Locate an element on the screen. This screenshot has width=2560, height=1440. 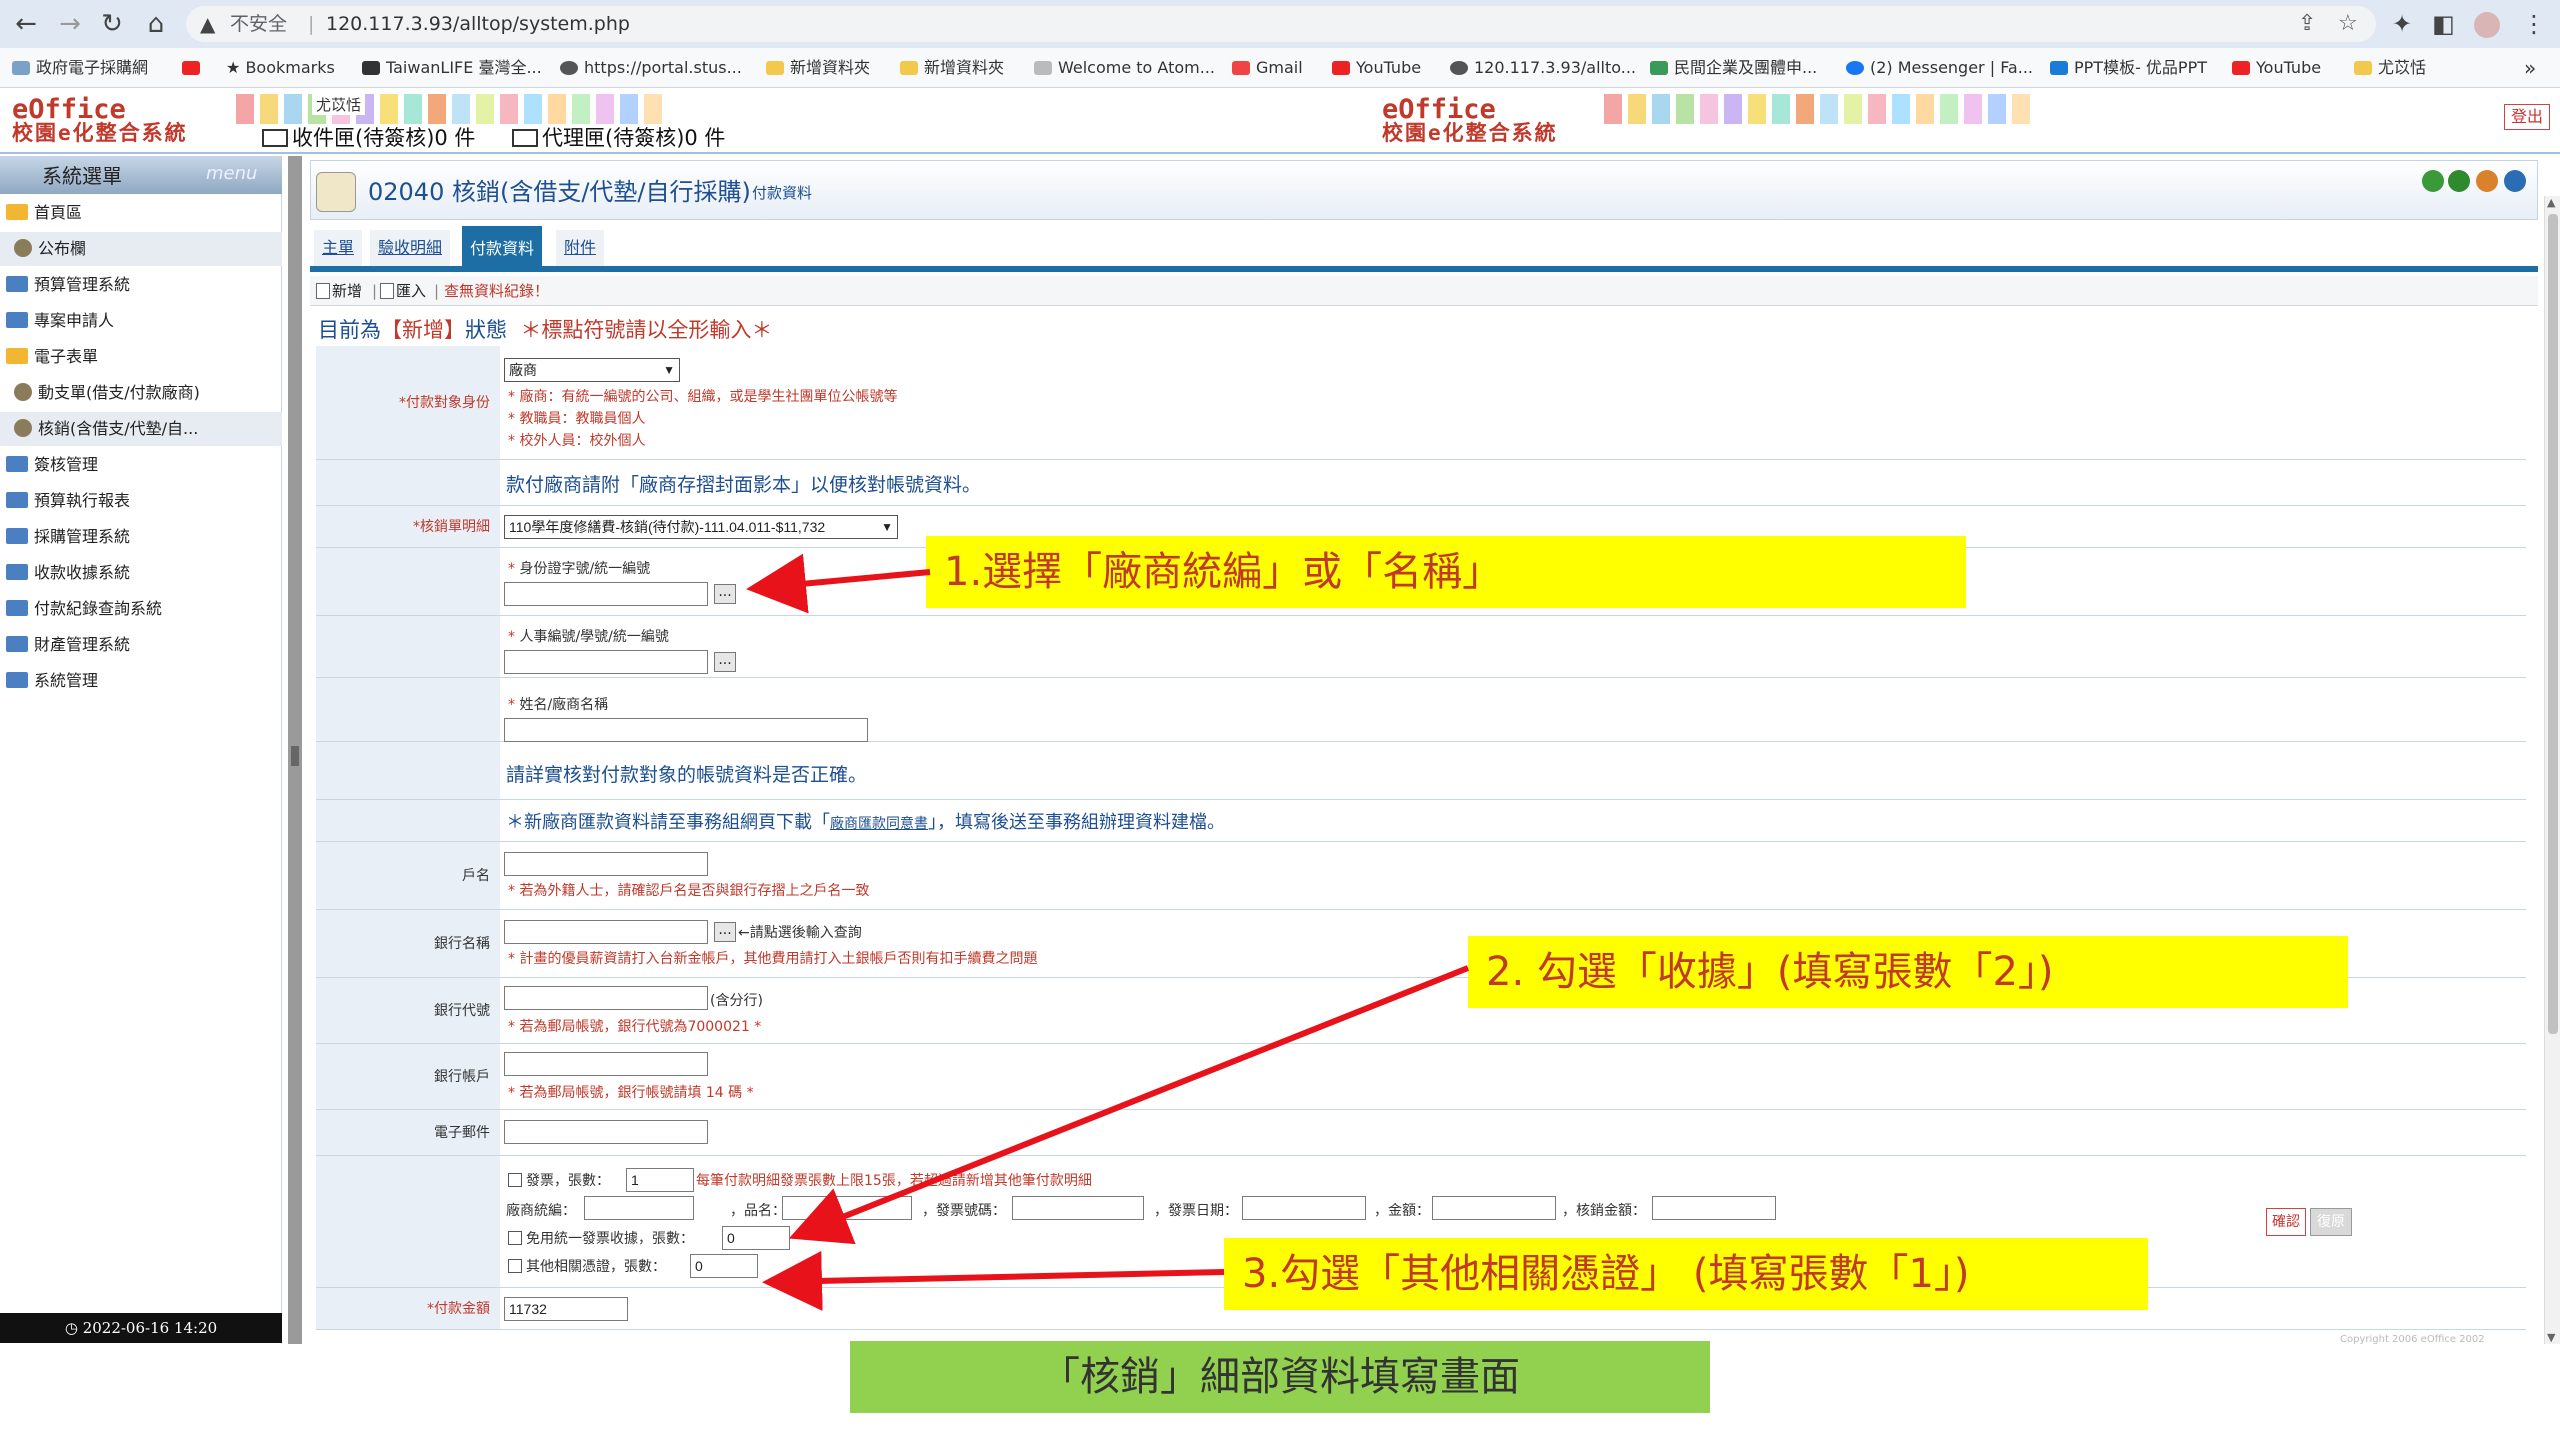
caption-banner: 「核銷」細部資料填寫畫面 is located at coordinates (1280, 1377).